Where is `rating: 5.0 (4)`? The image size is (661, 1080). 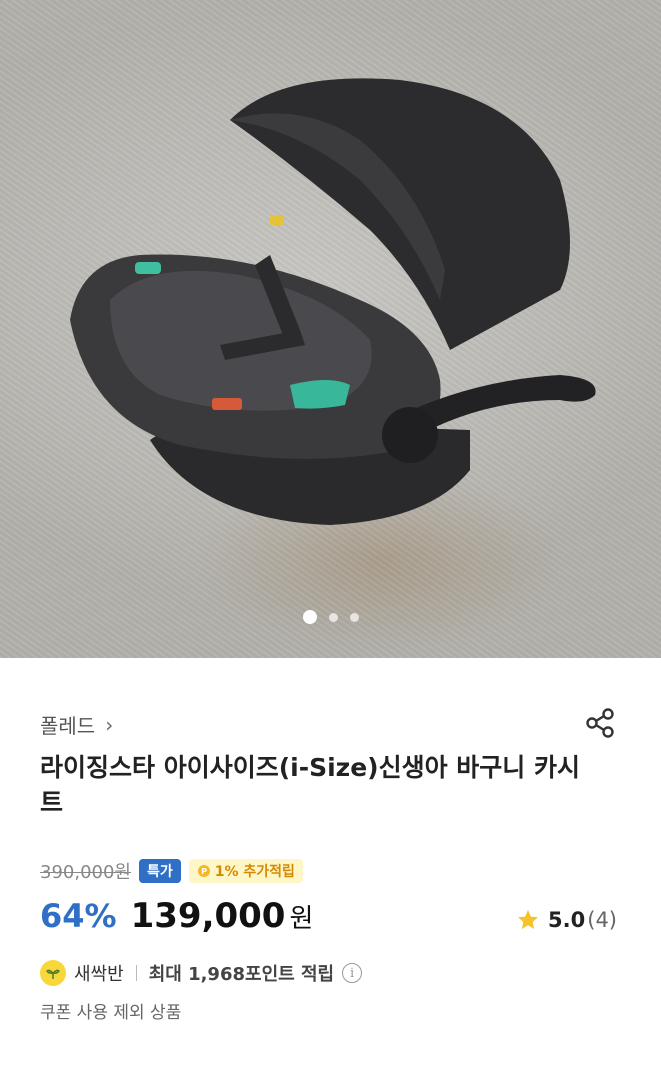 rating: 5.0 (4) is located at coordinates (566, 920).